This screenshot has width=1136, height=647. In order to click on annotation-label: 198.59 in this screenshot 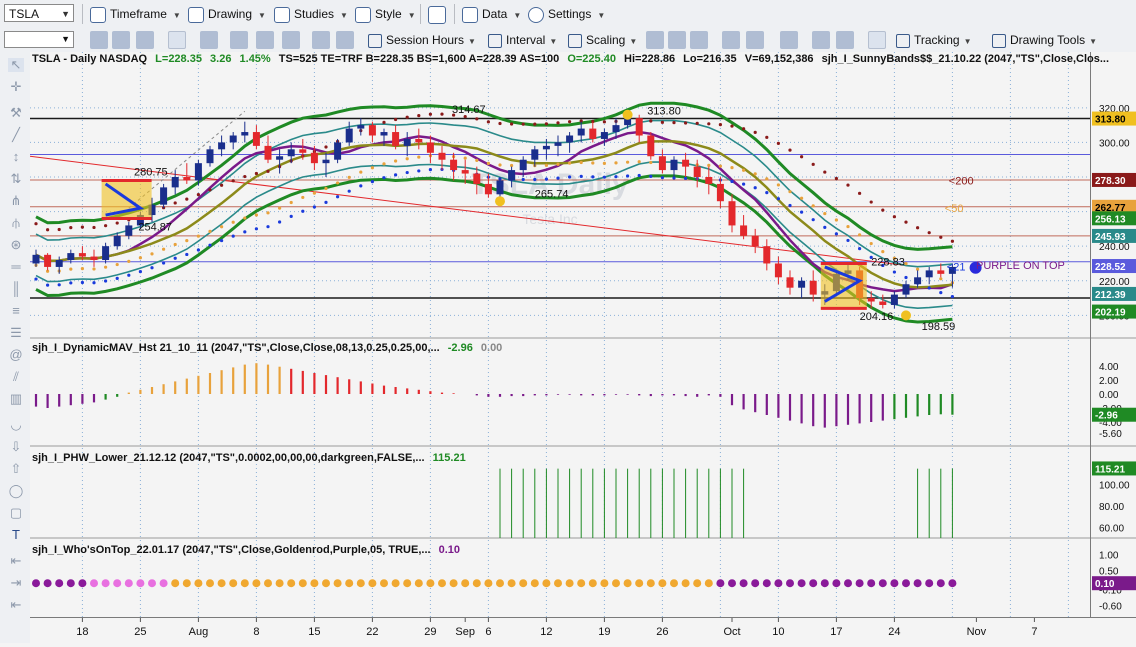, I will do `click(939, 327)`.